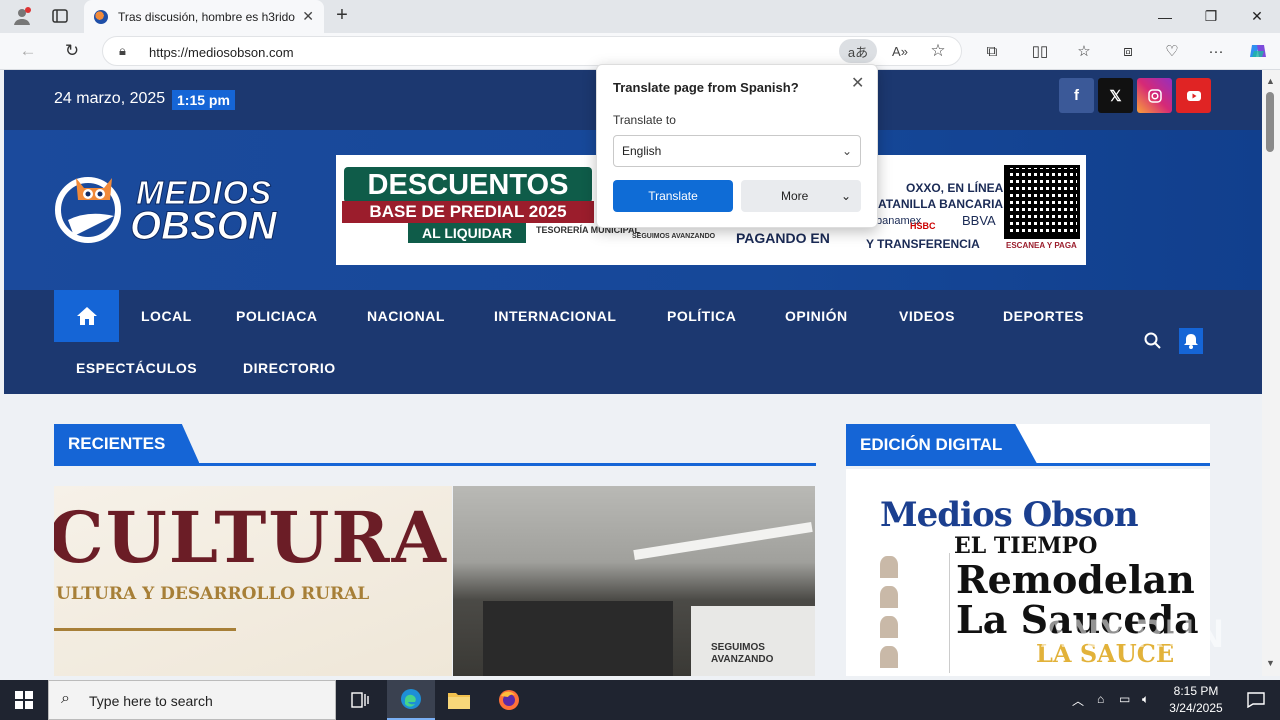 Image resolution: width=1280 pixels, height=720 pixels. Describe the element at coordinates (1040, 51) in the screenshot. I see `split-screen-icon: ▯▯` at that location.